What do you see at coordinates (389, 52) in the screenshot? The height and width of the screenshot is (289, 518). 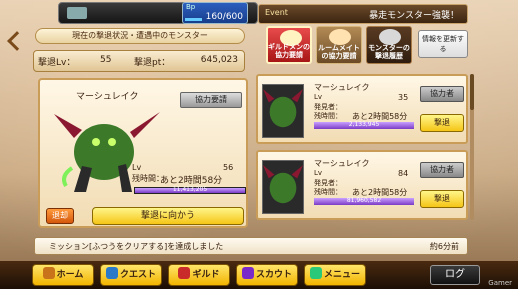 I see `tab-label: モンスターの撃退履歴` at bounding box center [389, 52].